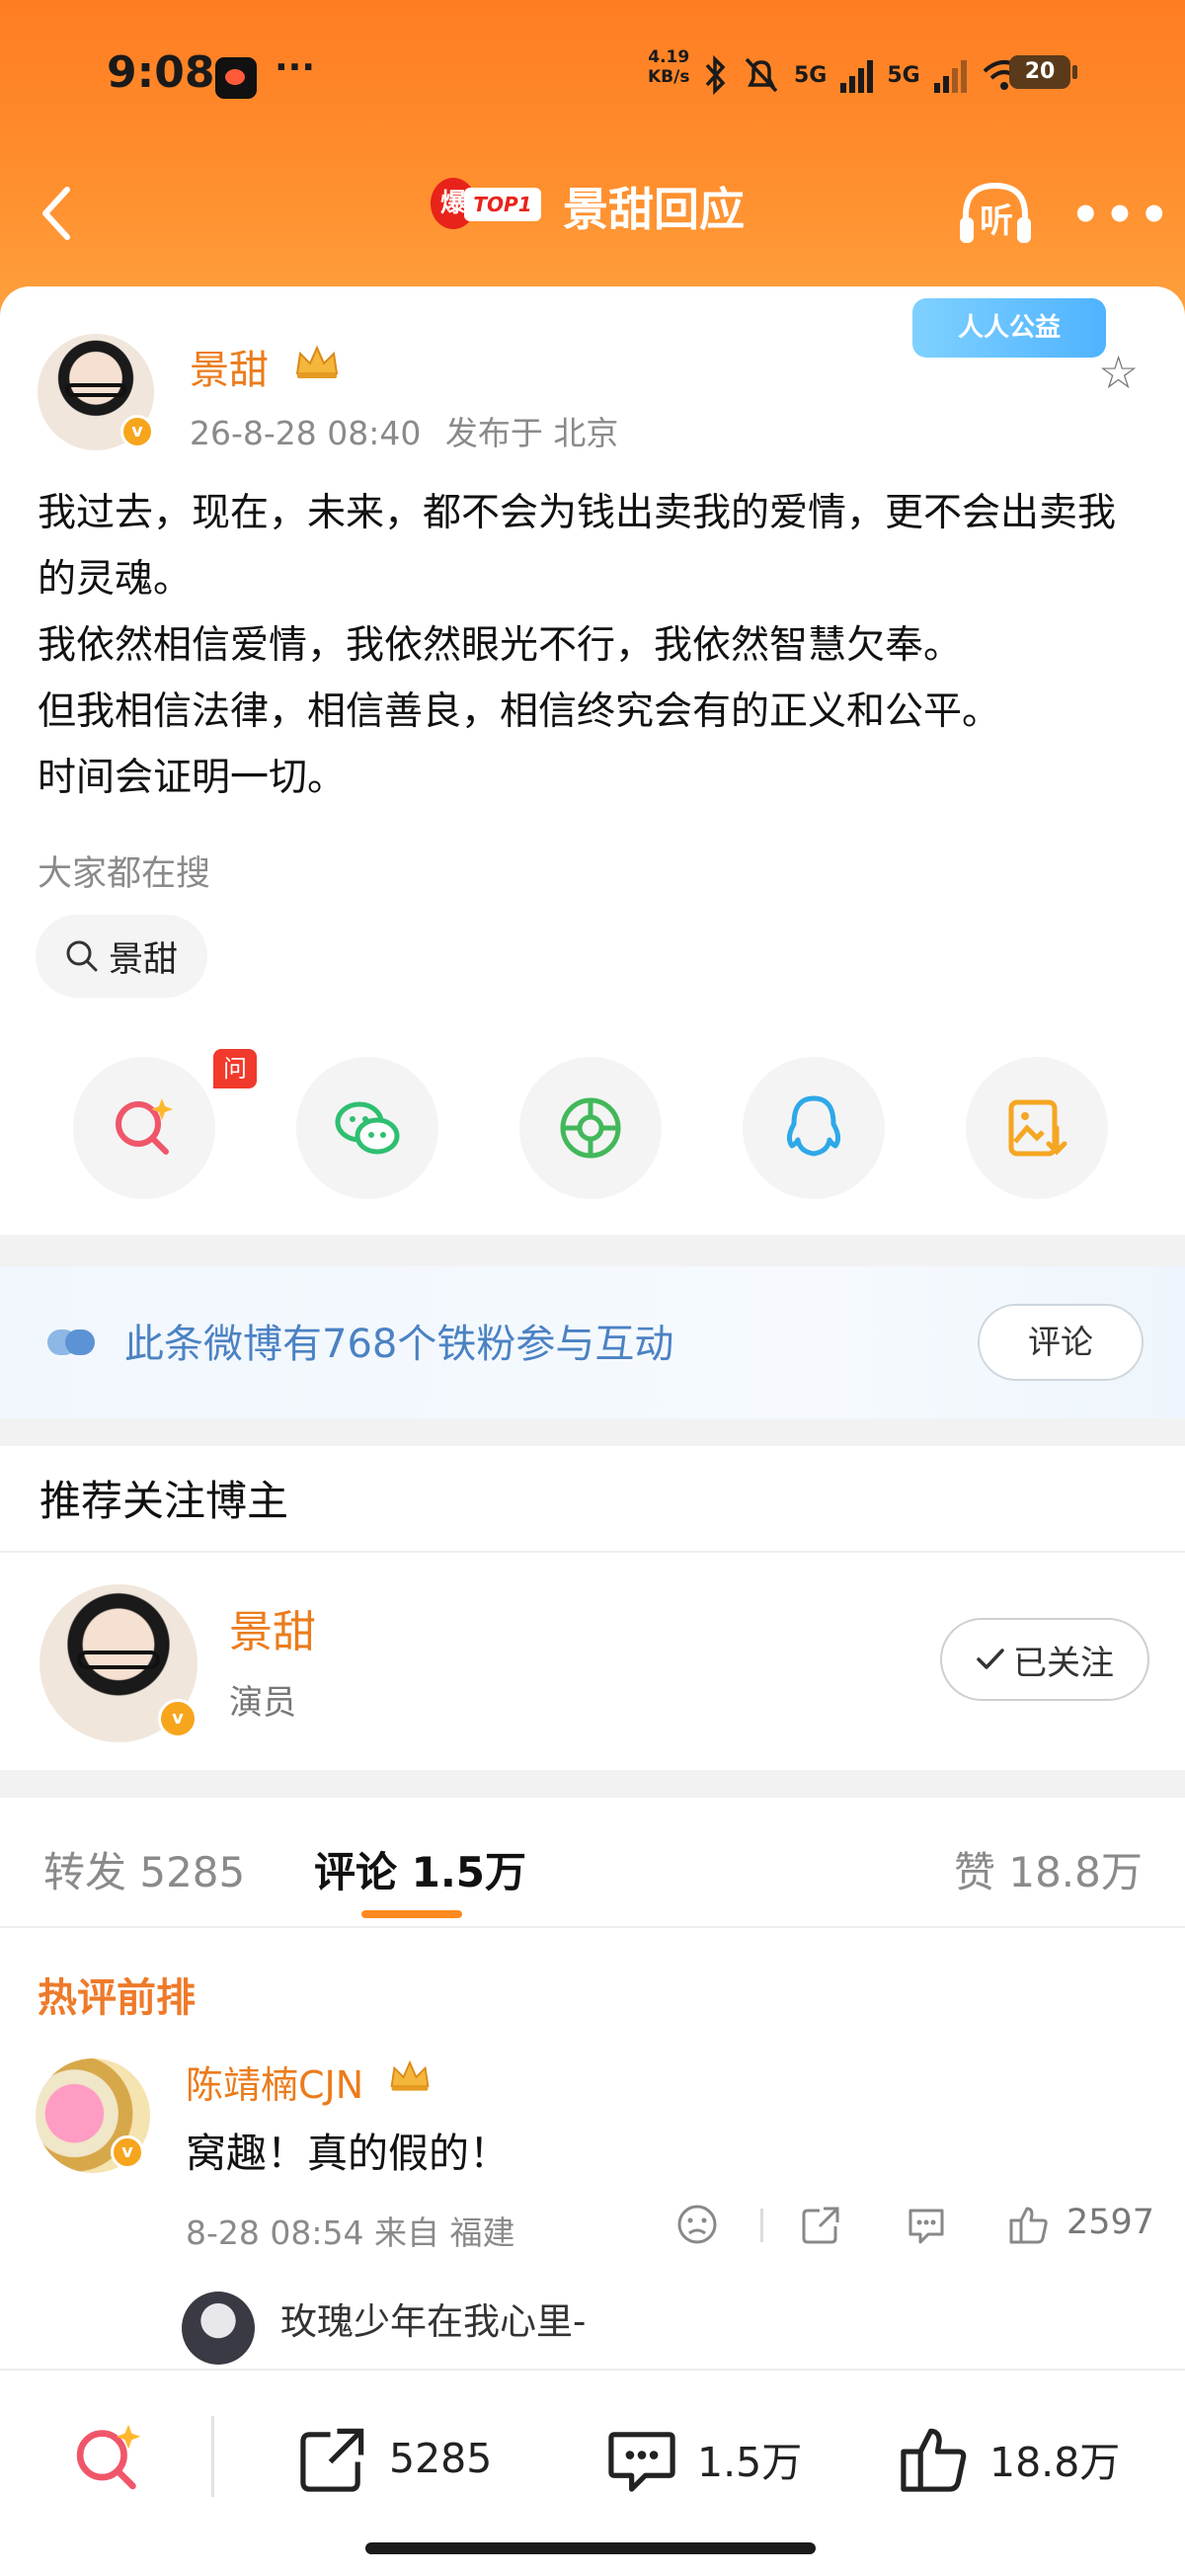  I want to click on top-rank-badge: TOP1, so click(503, 204).